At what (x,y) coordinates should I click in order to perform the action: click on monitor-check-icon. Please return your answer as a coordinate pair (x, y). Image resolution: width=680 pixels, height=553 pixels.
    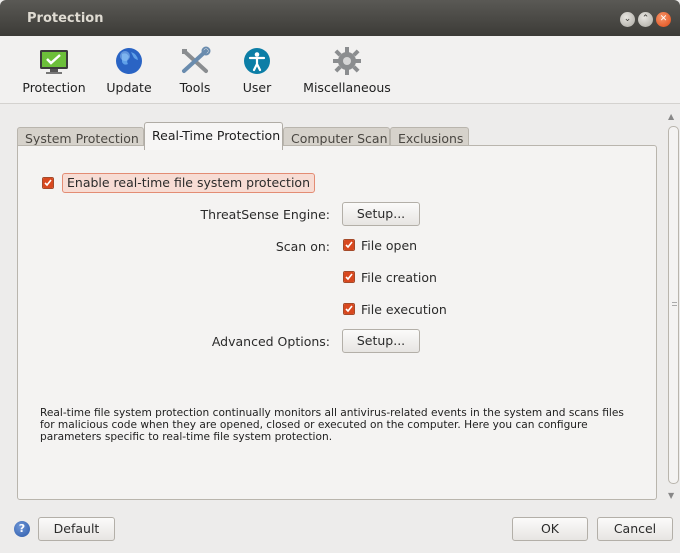
    Looking at the image, I should click on (54, 62).